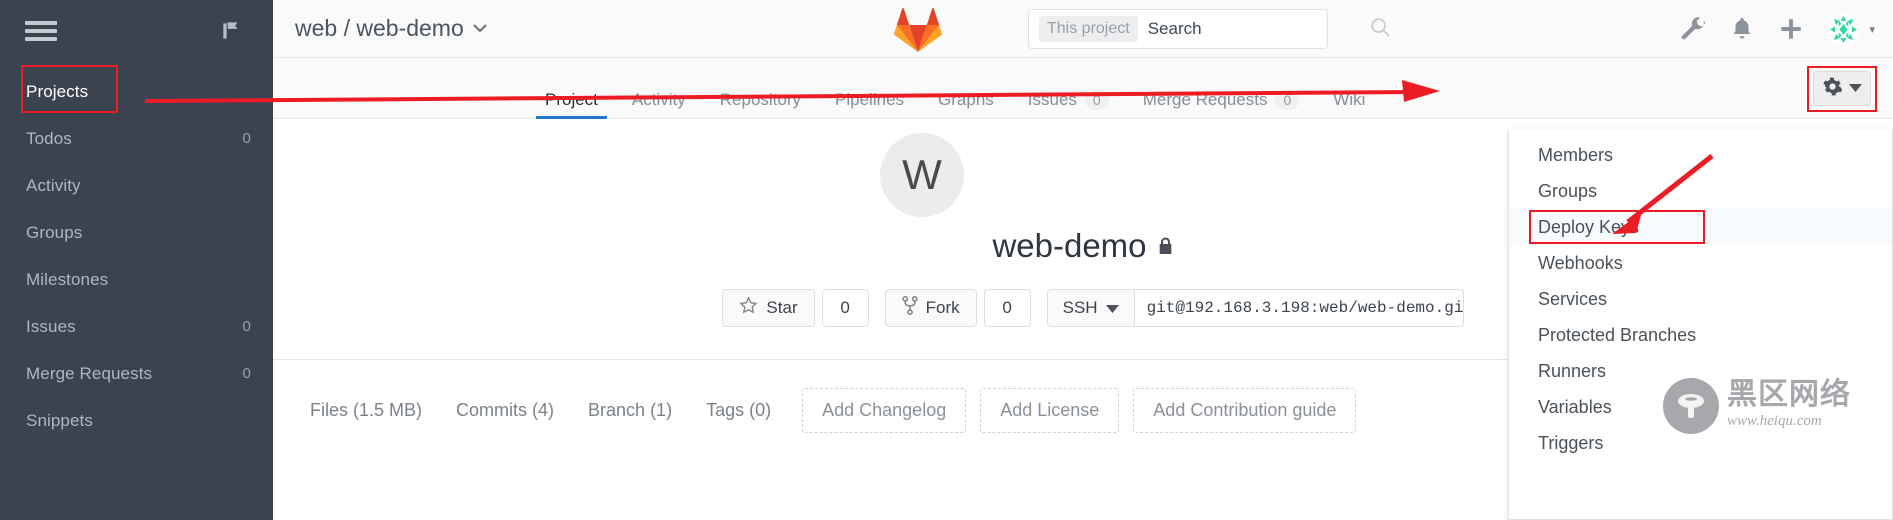 The image size is (1893, 520). What do you see at coordinates (870, 99) in the screenshot?
I see `tab-label: Pipelines` at bounding box center [870, 99].